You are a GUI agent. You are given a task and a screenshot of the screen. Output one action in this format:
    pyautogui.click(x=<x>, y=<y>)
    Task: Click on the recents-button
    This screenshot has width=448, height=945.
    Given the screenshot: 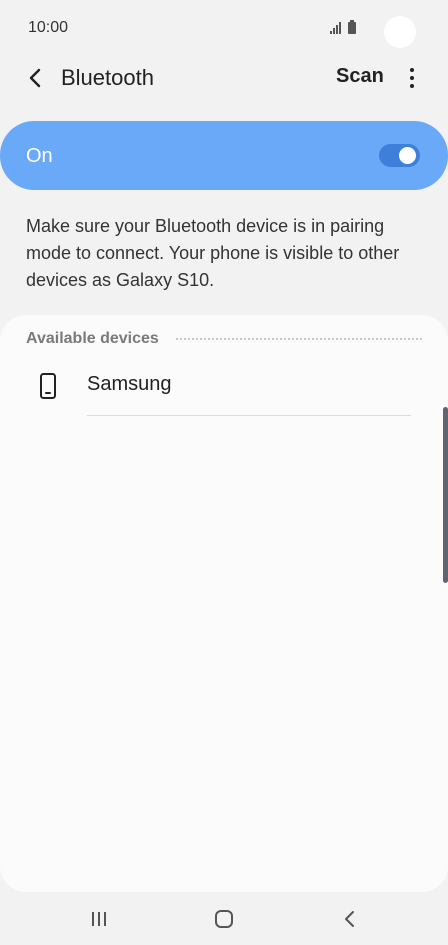 What is the action you would take?
    pyautogui.click(x=99, y=919)
    